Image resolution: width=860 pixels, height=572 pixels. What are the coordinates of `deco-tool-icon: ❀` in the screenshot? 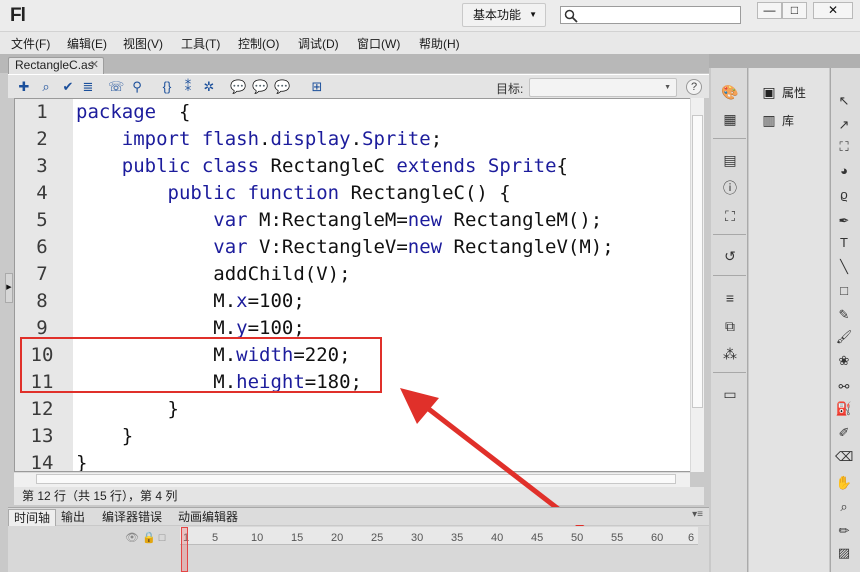 It's located at (844, 361).